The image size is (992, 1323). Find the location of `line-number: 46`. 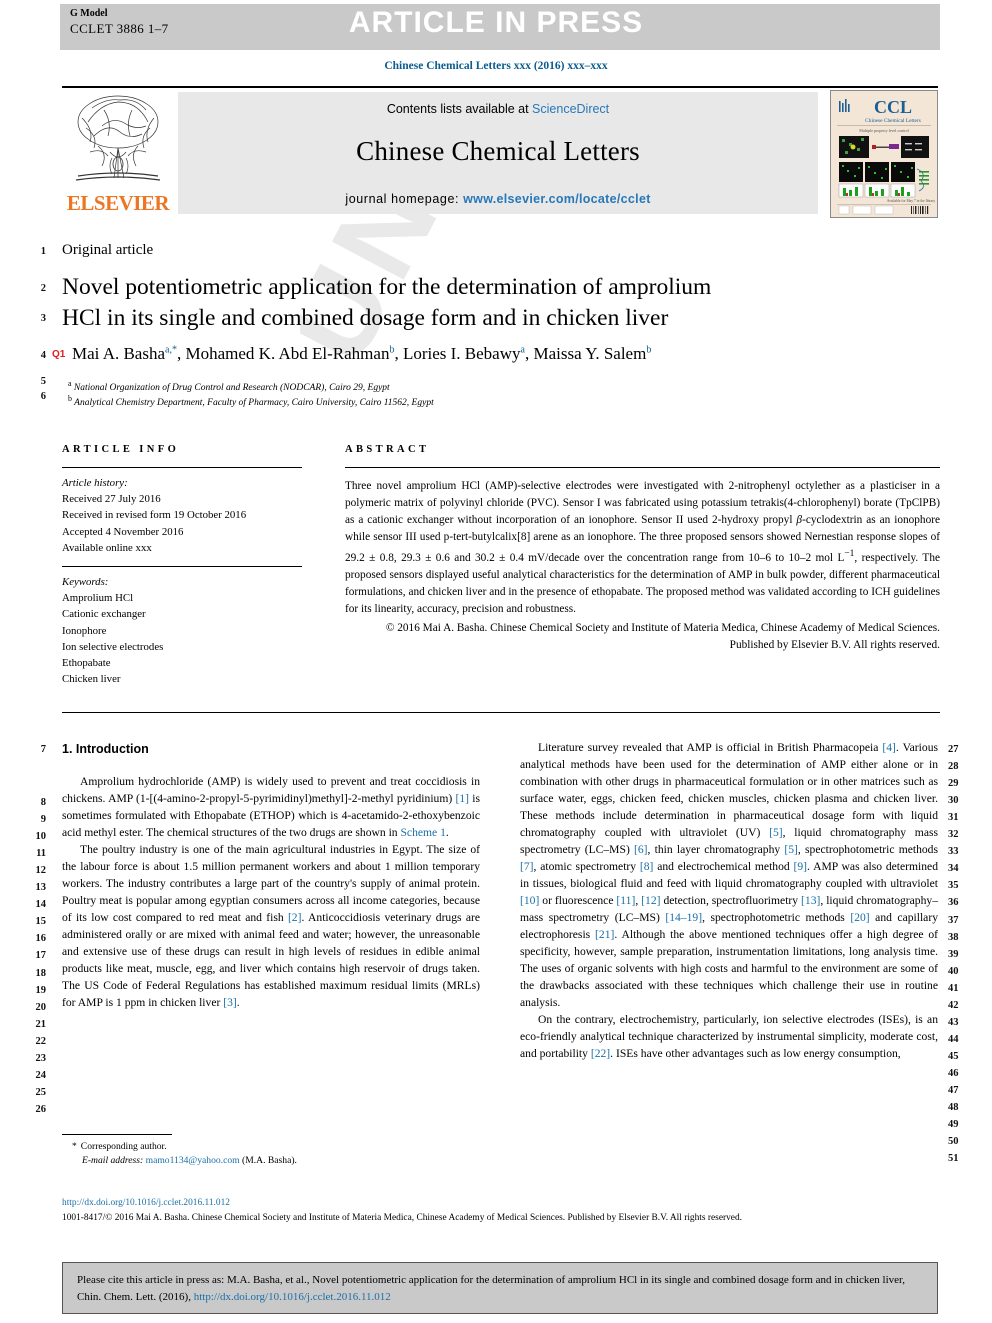

line-number: 46 is located at coordinates (953, 1073).